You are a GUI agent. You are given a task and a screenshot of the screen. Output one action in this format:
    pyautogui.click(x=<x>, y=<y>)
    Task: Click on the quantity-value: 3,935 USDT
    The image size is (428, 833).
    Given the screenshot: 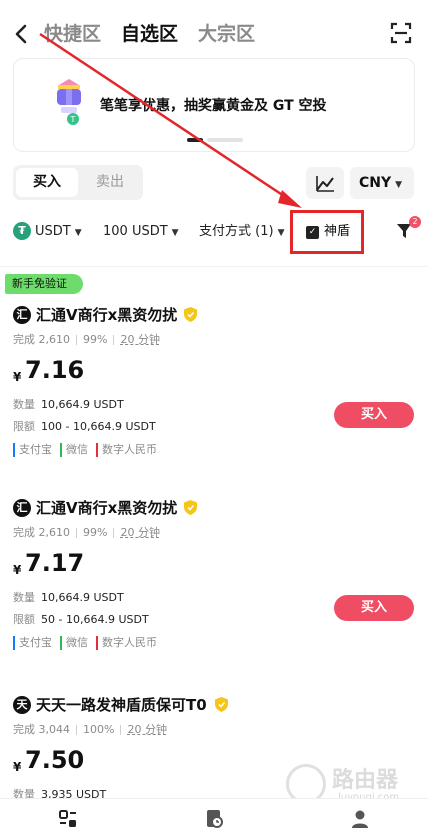 What is the action you would take?
    pyautogui.click(x=74, y=793)
    